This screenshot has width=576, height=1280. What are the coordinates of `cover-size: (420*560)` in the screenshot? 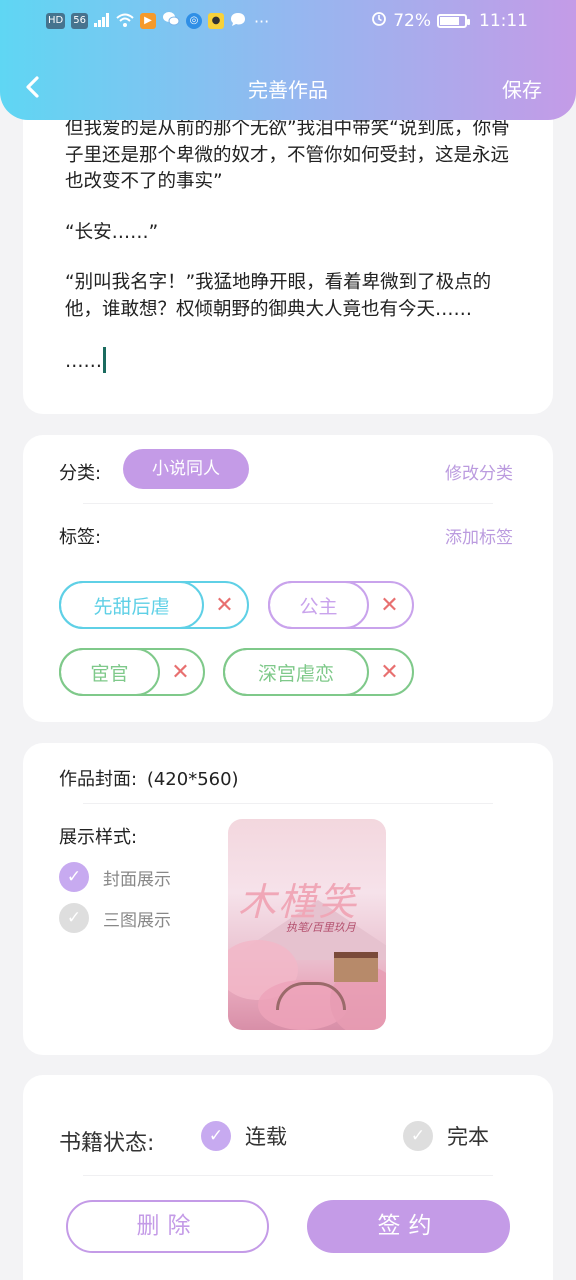 It's located at (192, 779).